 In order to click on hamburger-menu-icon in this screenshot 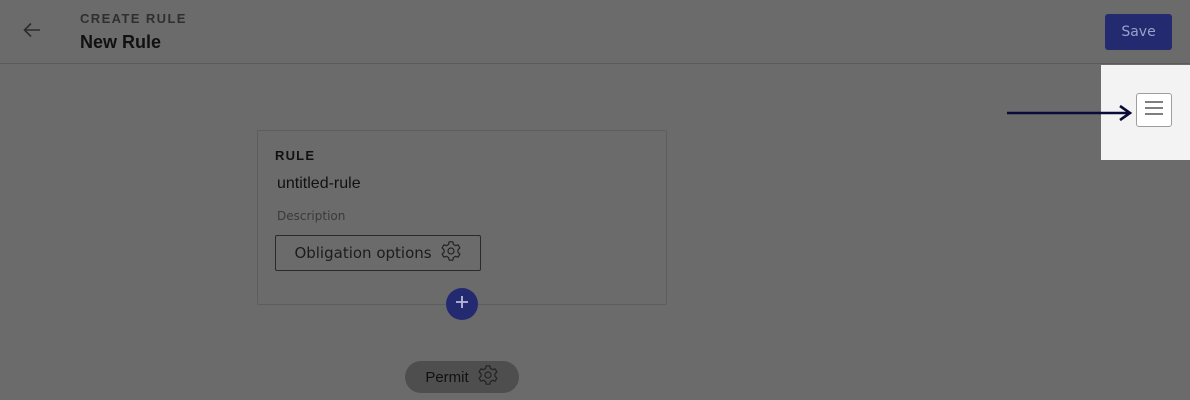, I will do `click(1154, 110)`.